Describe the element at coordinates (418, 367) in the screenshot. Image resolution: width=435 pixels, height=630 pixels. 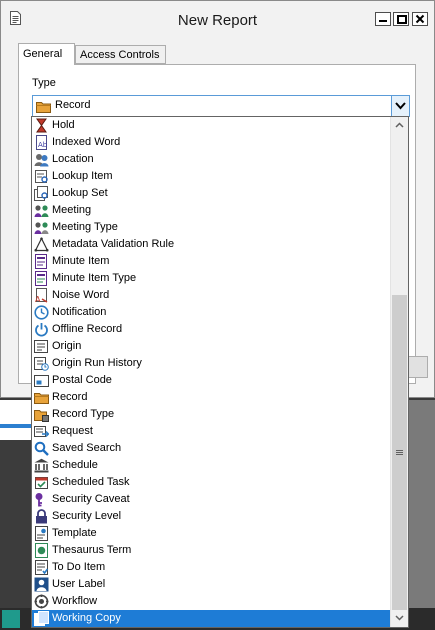
I see `dialog-button-partial` at that location.